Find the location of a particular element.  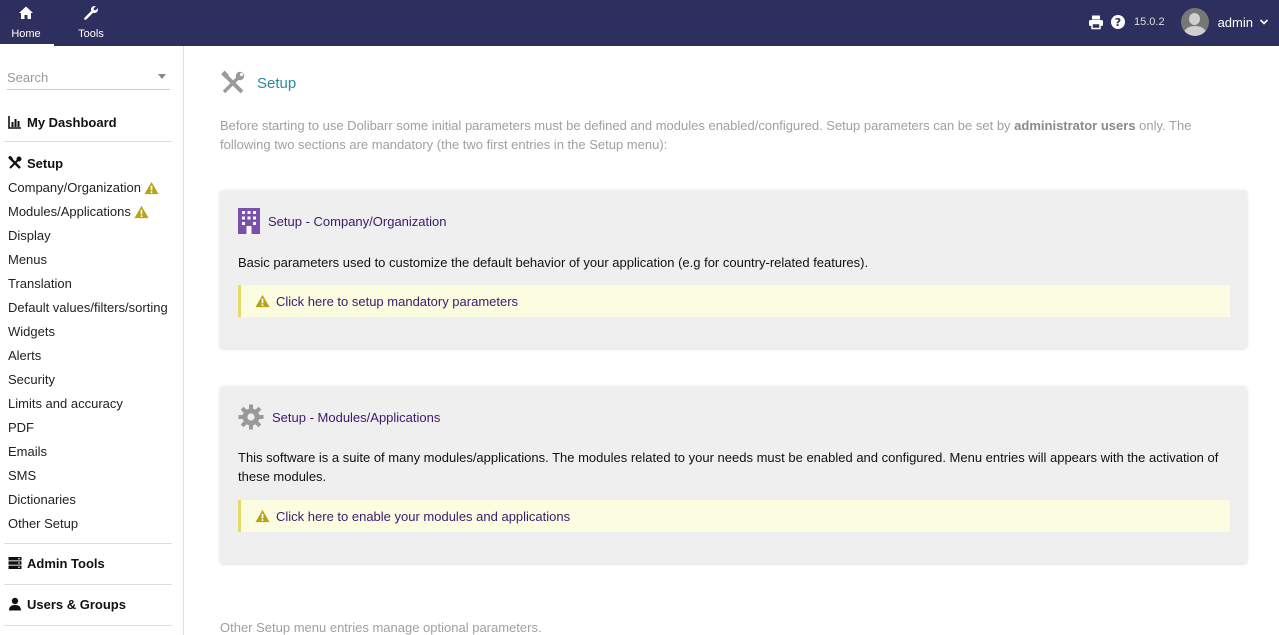

page-title: Setup is located at coordinates (277, 83).